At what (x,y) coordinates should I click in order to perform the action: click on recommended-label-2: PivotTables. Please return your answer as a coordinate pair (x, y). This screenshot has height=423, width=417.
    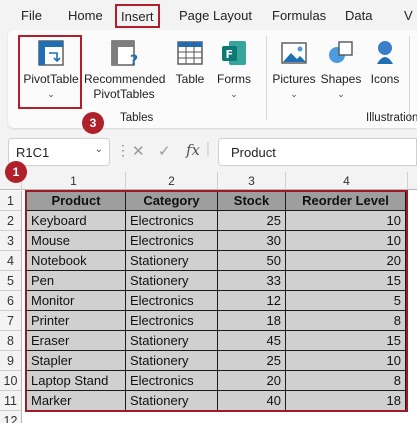
    Looking at the image, I should click on (124, 94).